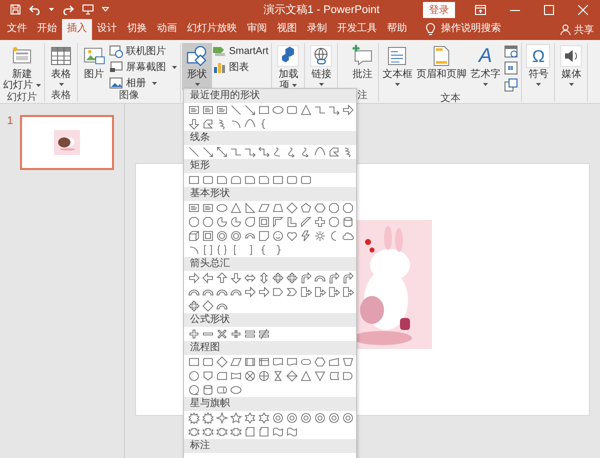  I want to click on flow-predefined-icon, so click(250, 362).